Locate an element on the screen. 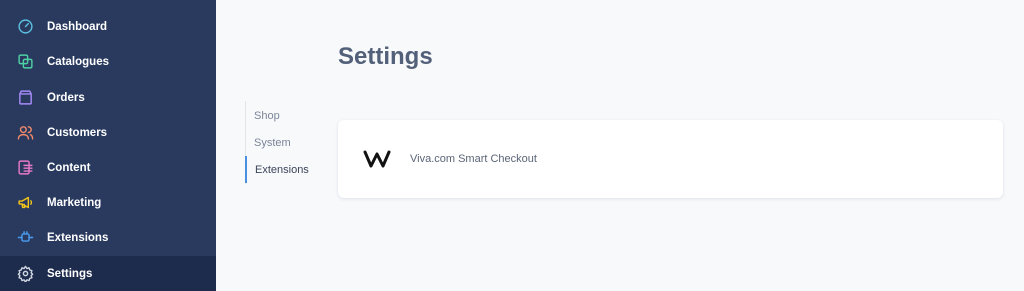 Image resolution: width=1024 pixels, height=291 pixels. extension-name: Viva.com Smart Checkout is located at coordinates (473, 159).